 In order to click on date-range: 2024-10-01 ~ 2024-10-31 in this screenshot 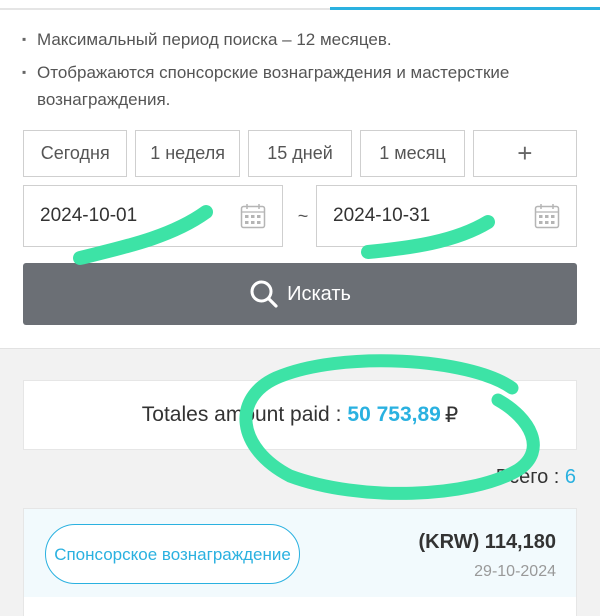, I will do `click(300, 216)`.